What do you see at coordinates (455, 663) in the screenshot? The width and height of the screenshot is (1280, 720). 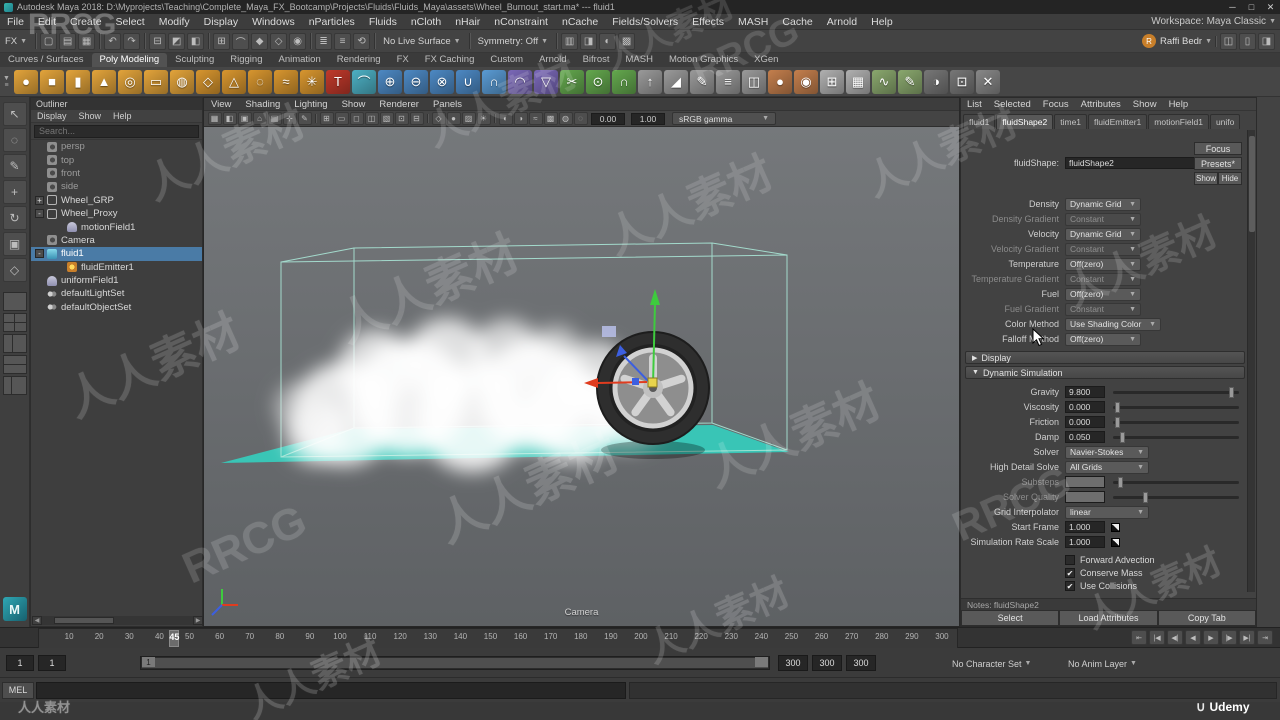 I see `range-track: 1` at bounding box center [455, 663].